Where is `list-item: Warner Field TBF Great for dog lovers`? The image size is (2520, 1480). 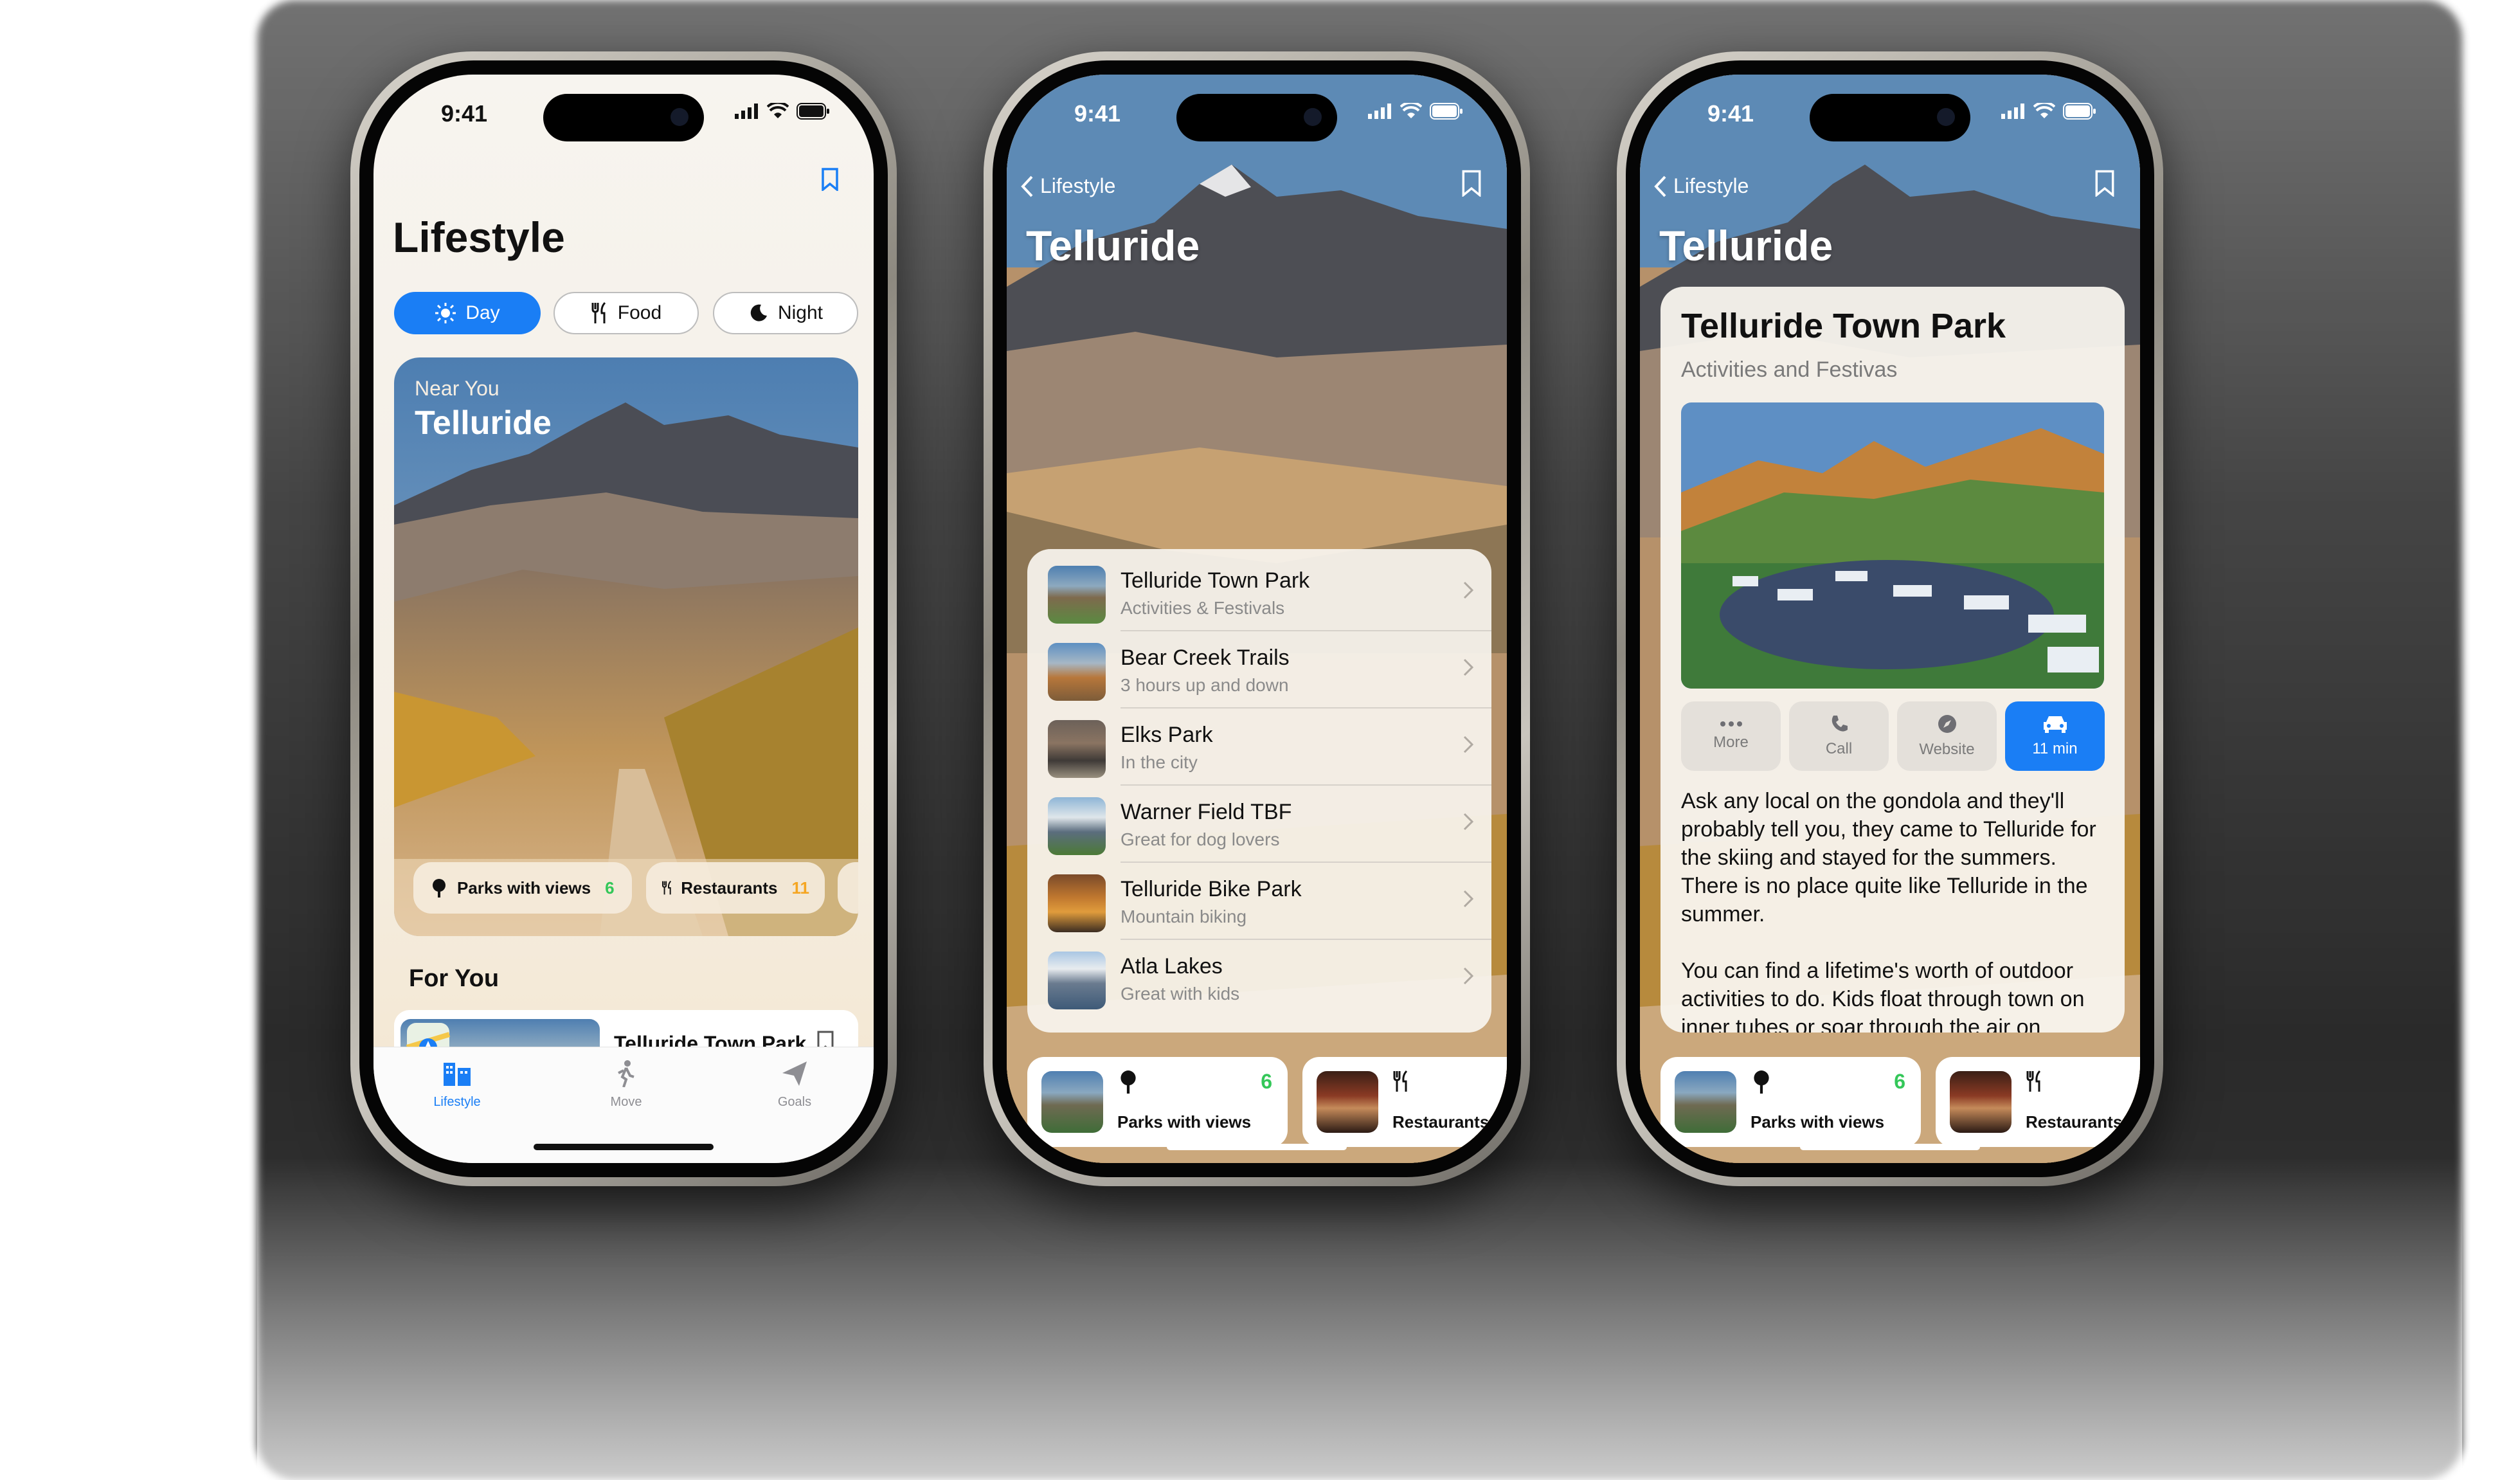 list-item: Warner Field TBF Great for dog lovers is located at coordinates (1259, 825).